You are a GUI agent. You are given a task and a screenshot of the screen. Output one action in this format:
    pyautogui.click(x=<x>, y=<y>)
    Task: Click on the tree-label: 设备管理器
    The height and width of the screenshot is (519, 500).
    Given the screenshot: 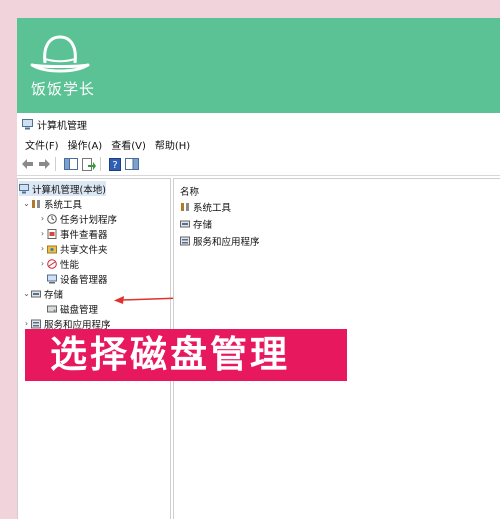 What is the action you would take?
    pyautogui.click(x=84, y=280)
    